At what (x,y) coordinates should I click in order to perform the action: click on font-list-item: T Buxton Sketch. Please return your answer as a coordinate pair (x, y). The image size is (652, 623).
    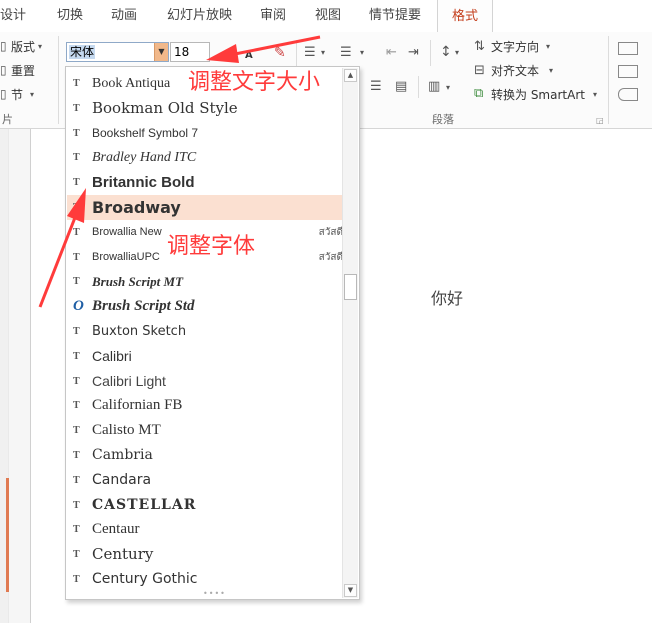
    Looking at the image, I should click on (205, 331).